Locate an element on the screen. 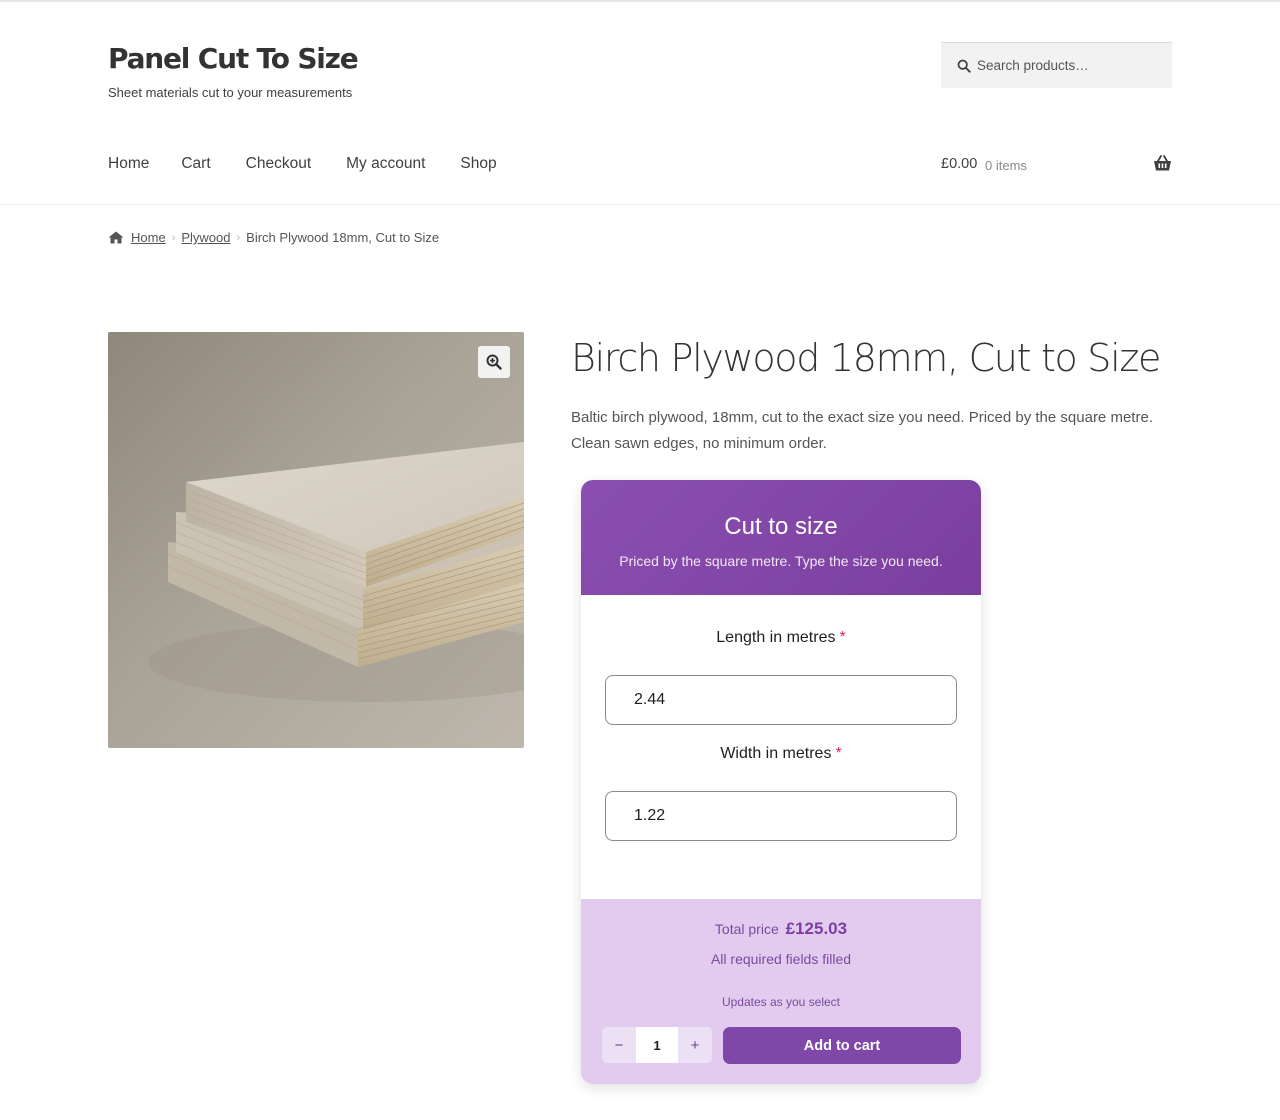 This screenshot has width=1280, height=1120. nav-item-checkout: Checkout is located at coordinates (278, 164).